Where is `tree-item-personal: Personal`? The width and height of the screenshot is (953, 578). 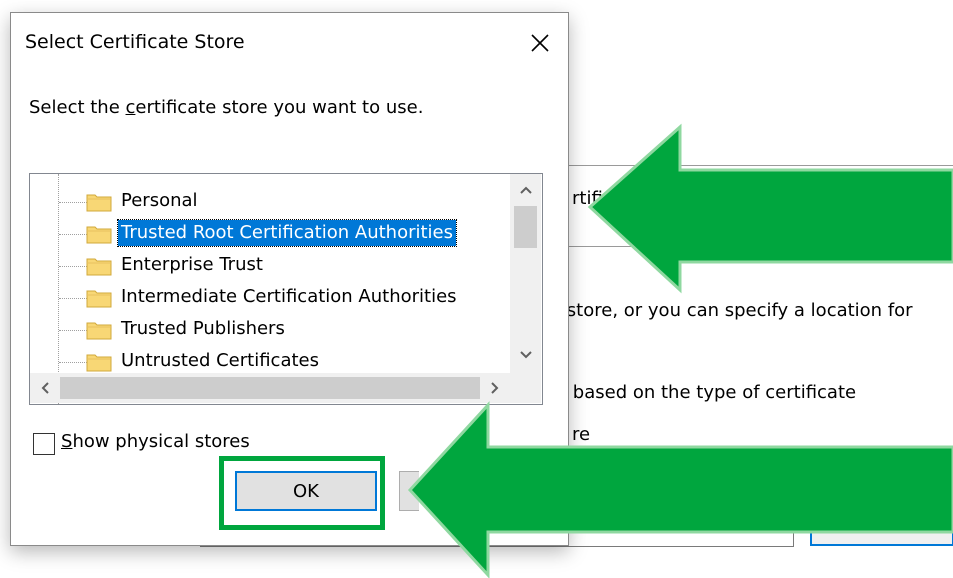 tree-item-personal: Personal is located at coordinates (270, 202).